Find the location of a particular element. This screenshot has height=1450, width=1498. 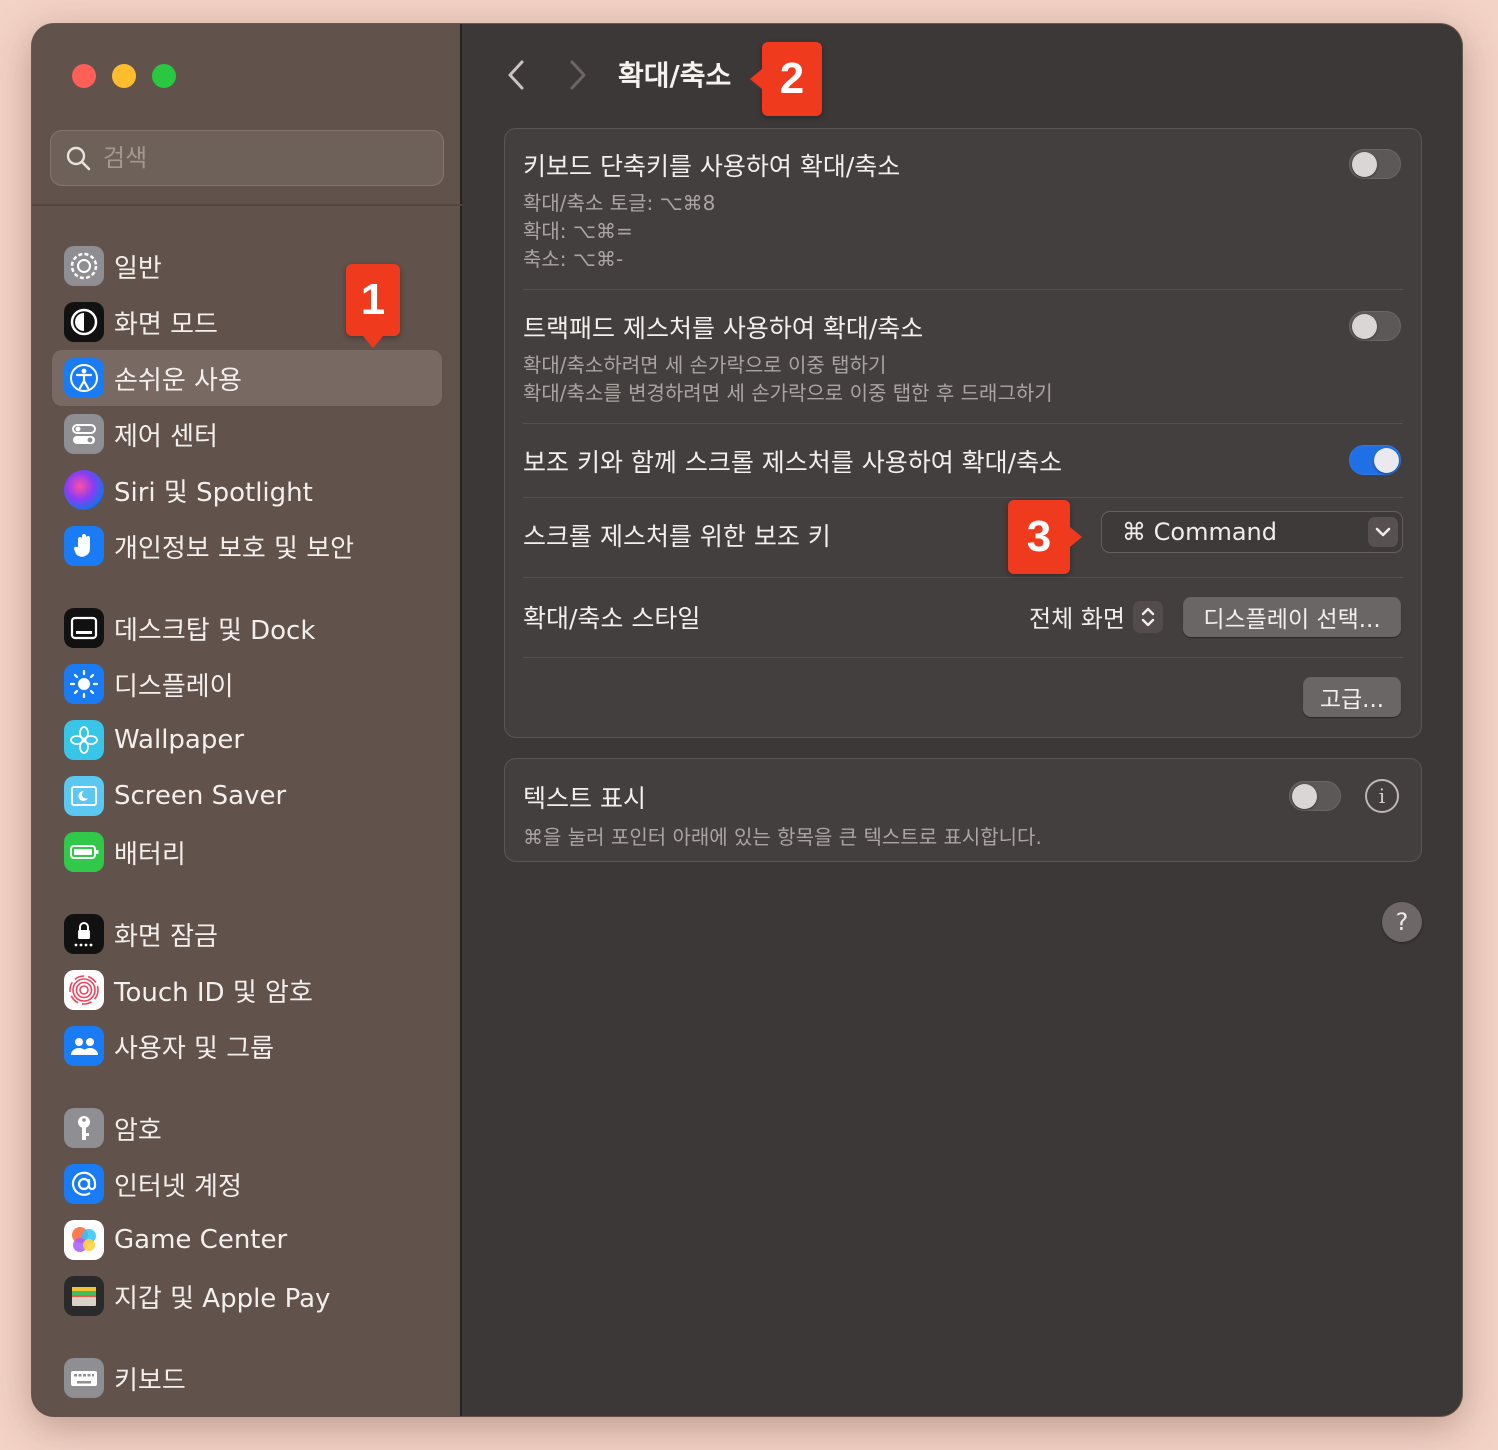

appearance-icon is located at coordinates (84, 322).